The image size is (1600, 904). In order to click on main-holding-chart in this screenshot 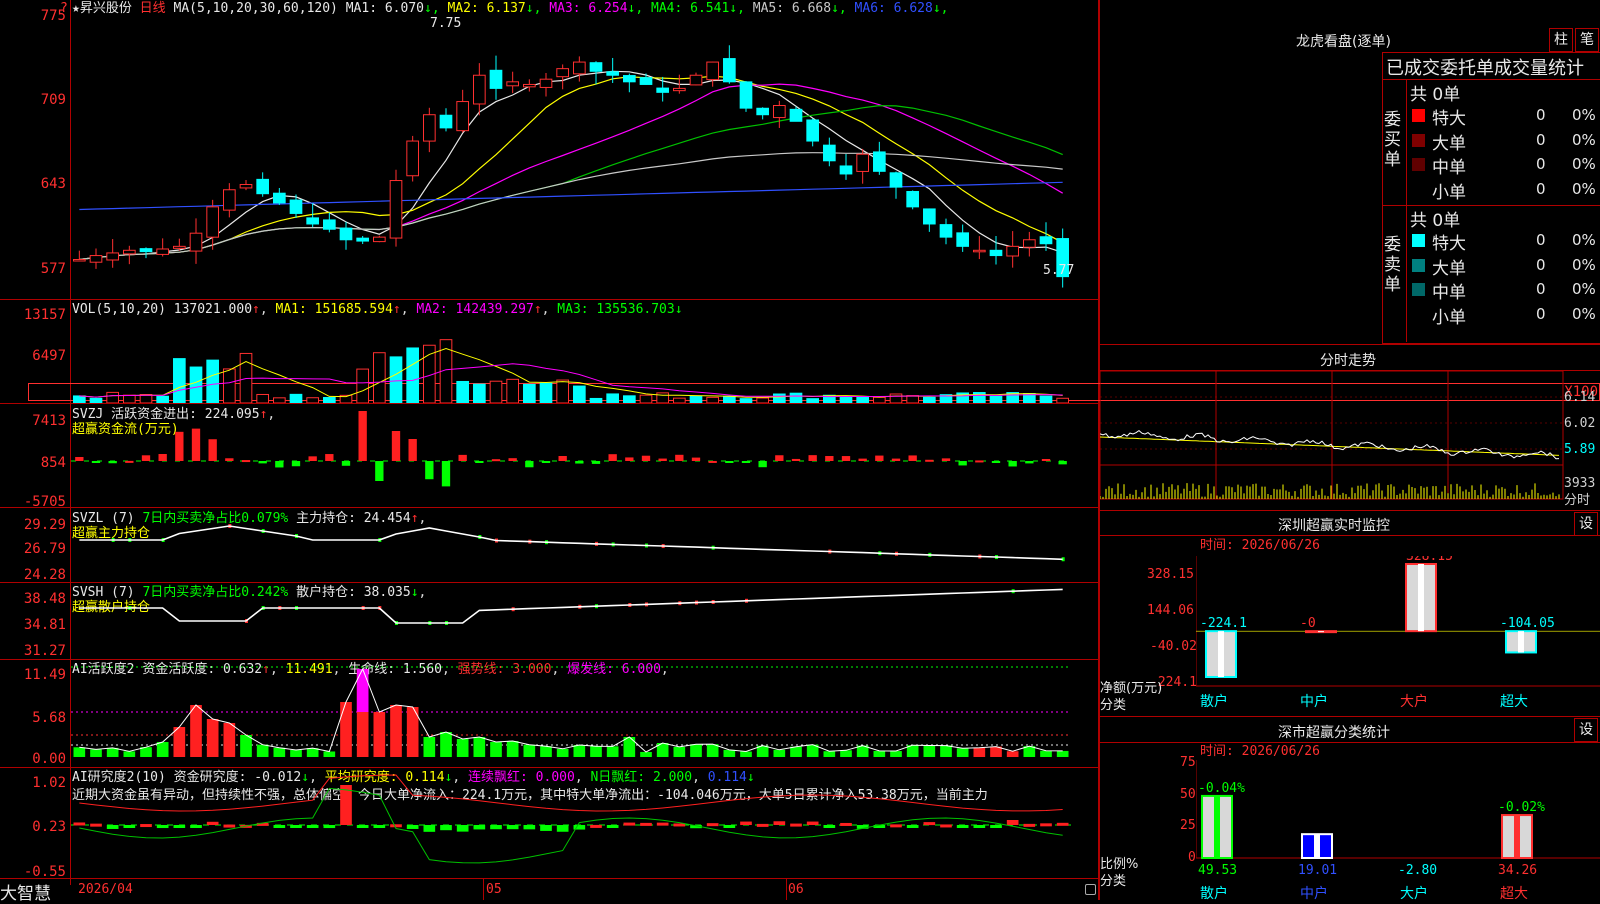, I will do `click(584, 545)`.